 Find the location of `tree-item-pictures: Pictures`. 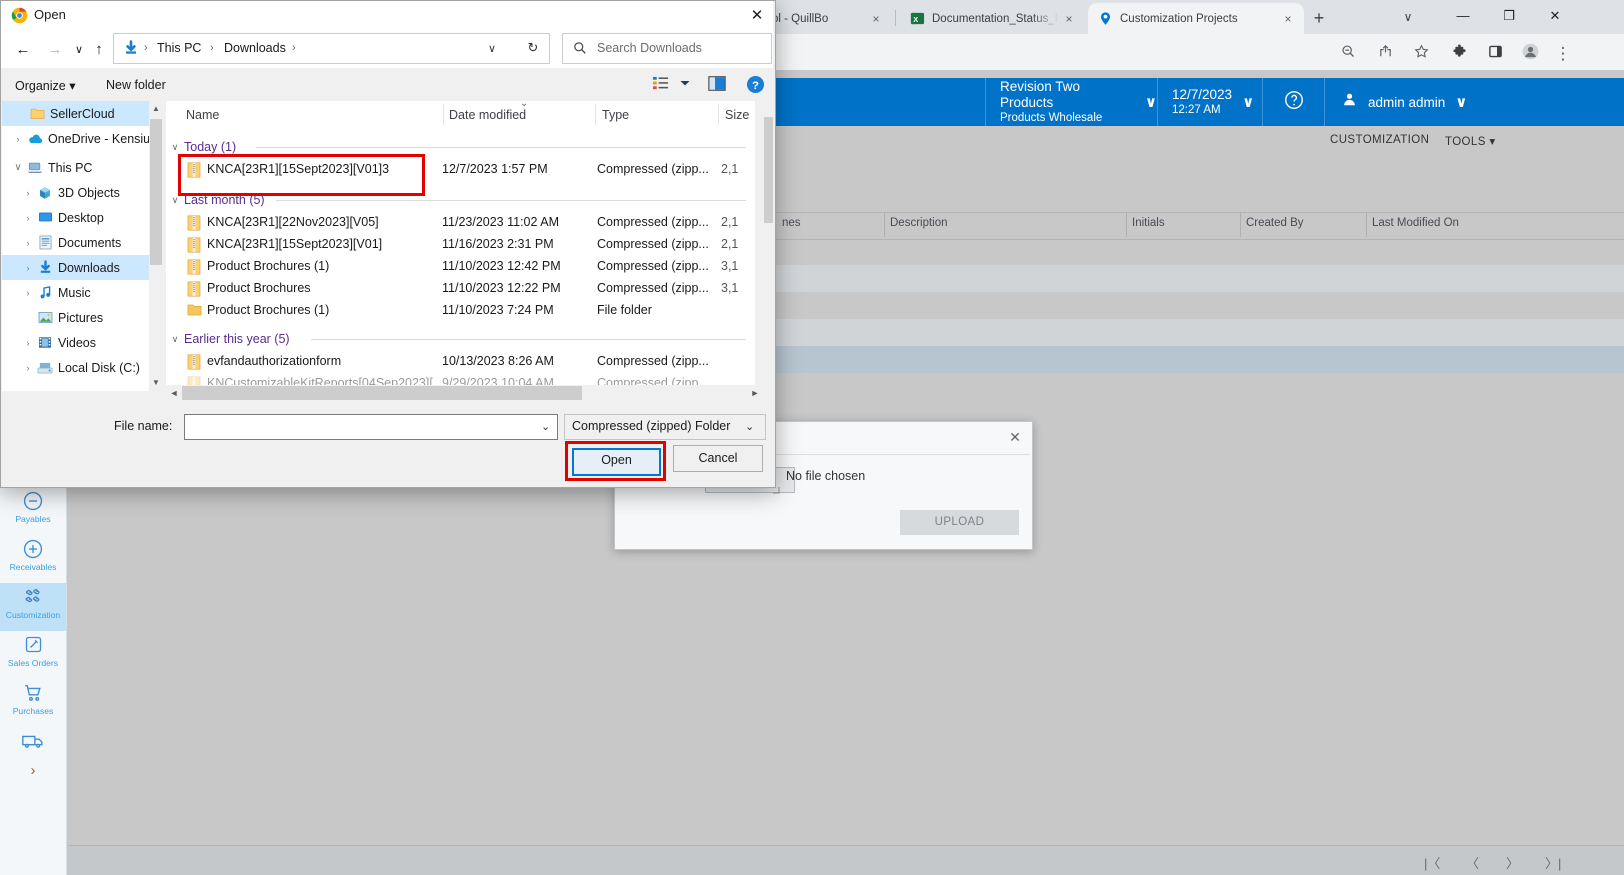

tree-item-pictures: Pictures is located at coordinates (75, 317).